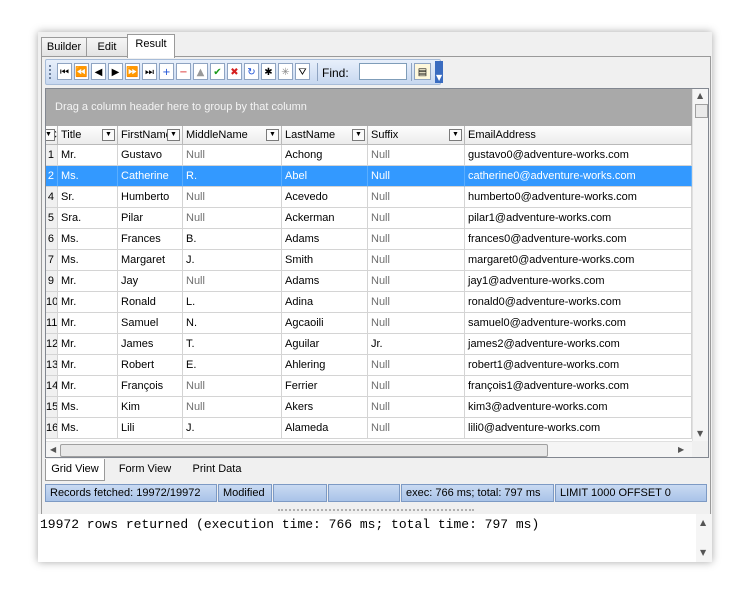 This screenshot has width=753, height=608. I want to click on table-cell-contact: 7, so click(52, 260).